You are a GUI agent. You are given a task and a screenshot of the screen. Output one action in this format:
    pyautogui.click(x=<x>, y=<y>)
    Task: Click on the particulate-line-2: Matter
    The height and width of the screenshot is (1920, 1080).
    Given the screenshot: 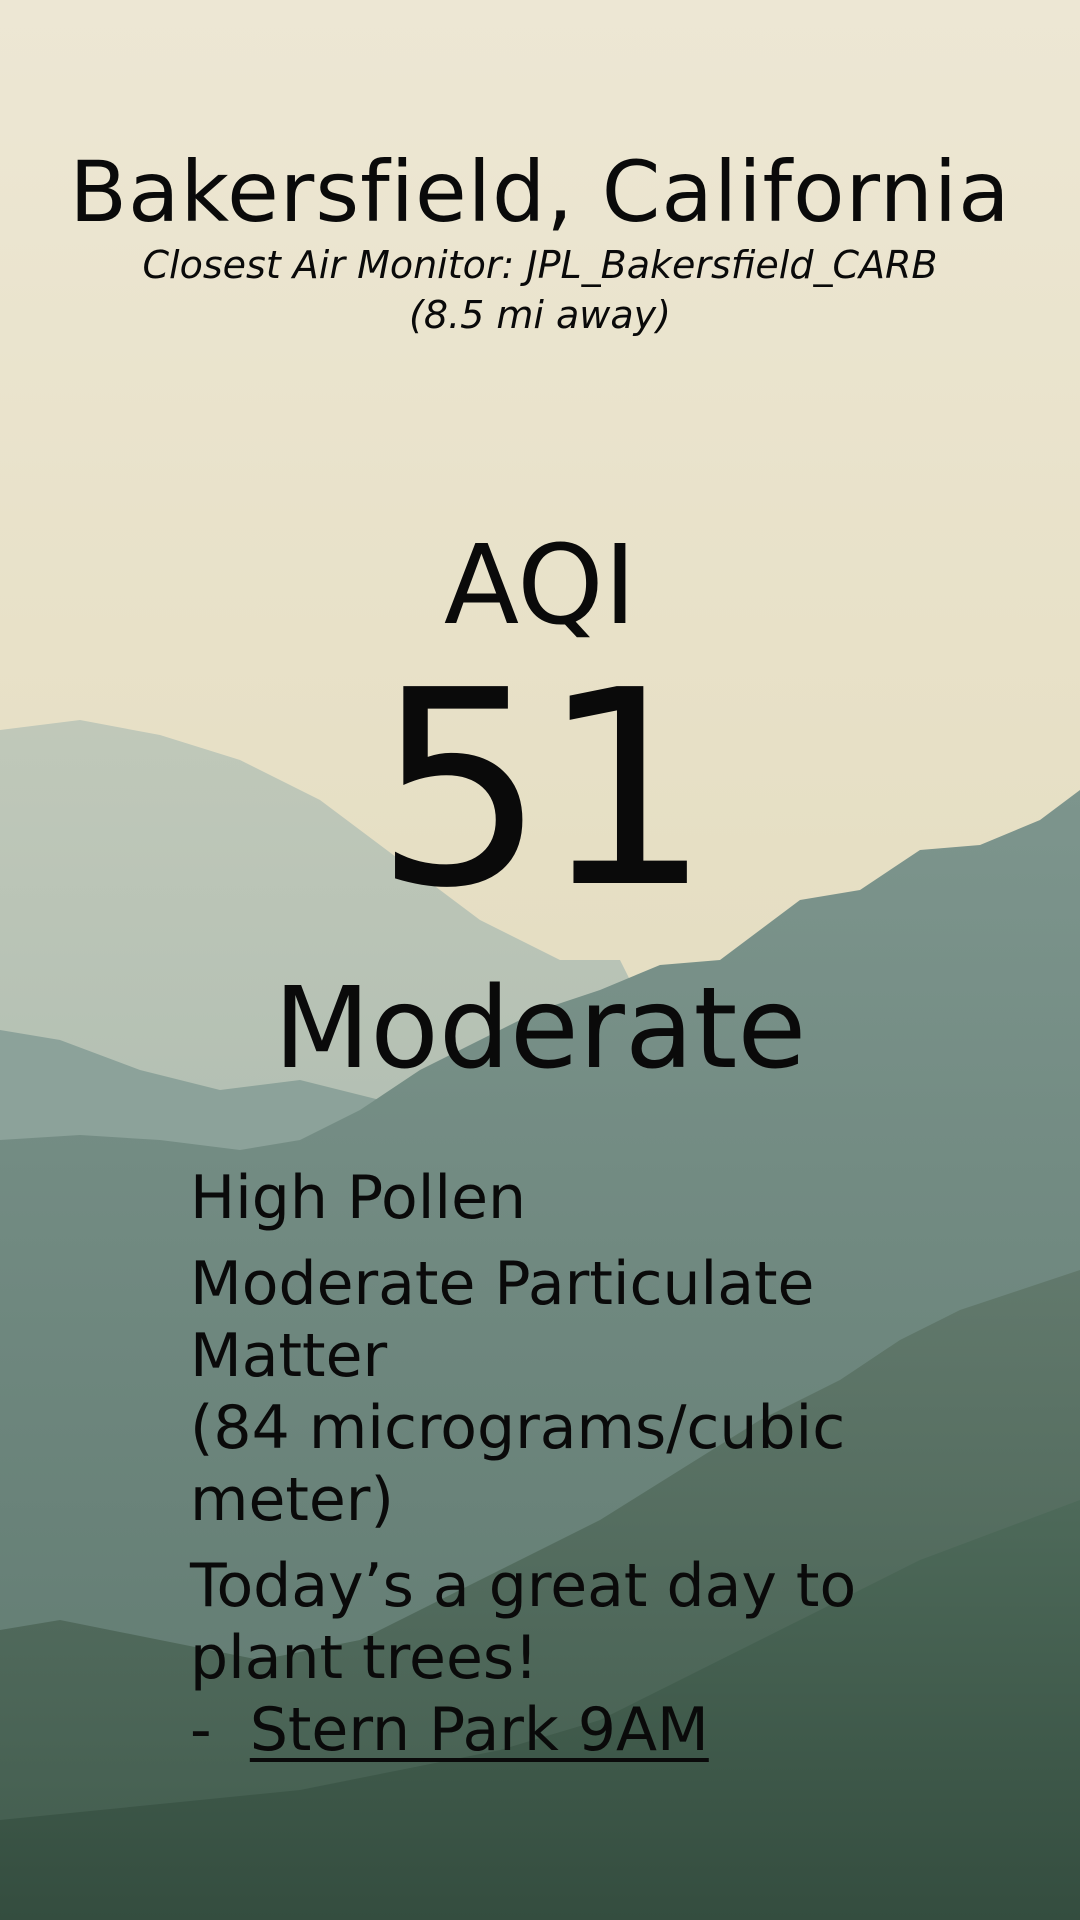 What is the action you would take?
    pyautogui.click(x=289, y=1356)
    